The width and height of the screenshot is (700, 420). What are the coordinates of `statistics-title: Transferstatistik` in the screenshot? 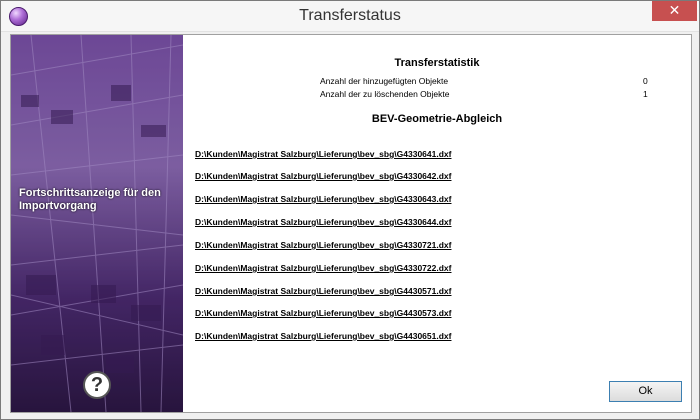 It's located at (437, 63).